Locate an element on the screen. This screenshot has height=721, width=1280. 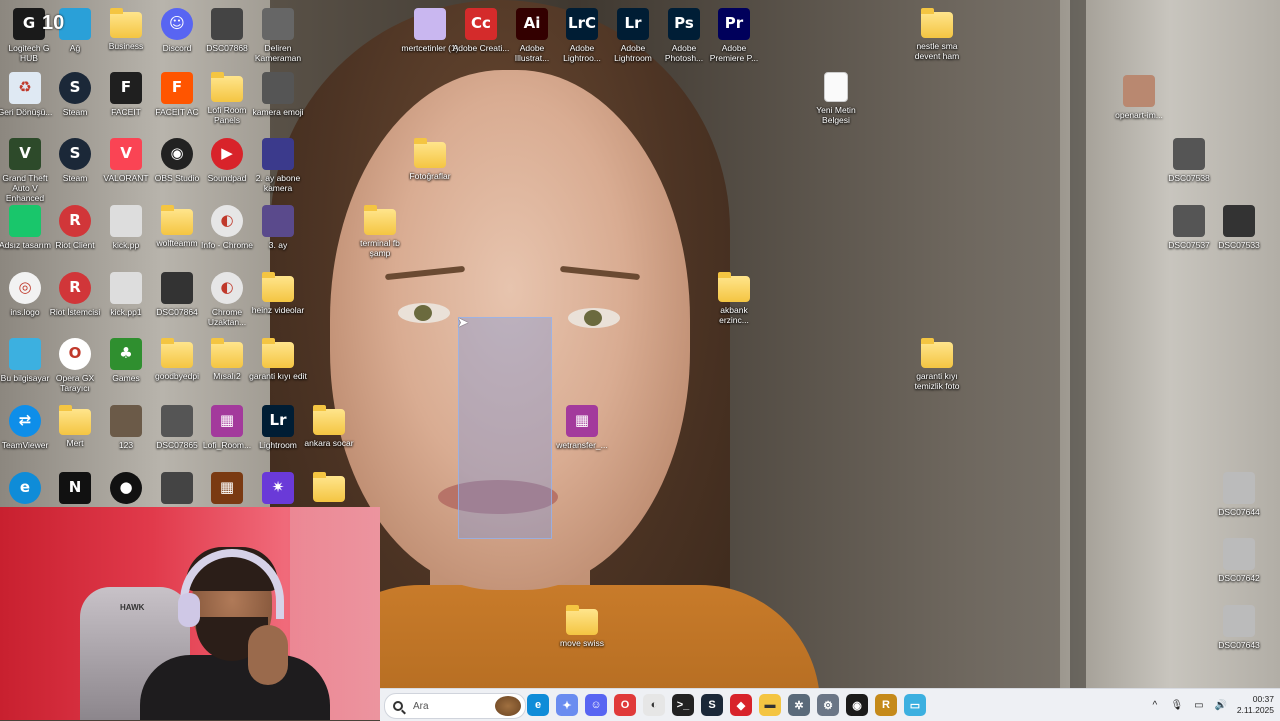
desktop-icon-rec: ● is located at coordinates (126, 488).